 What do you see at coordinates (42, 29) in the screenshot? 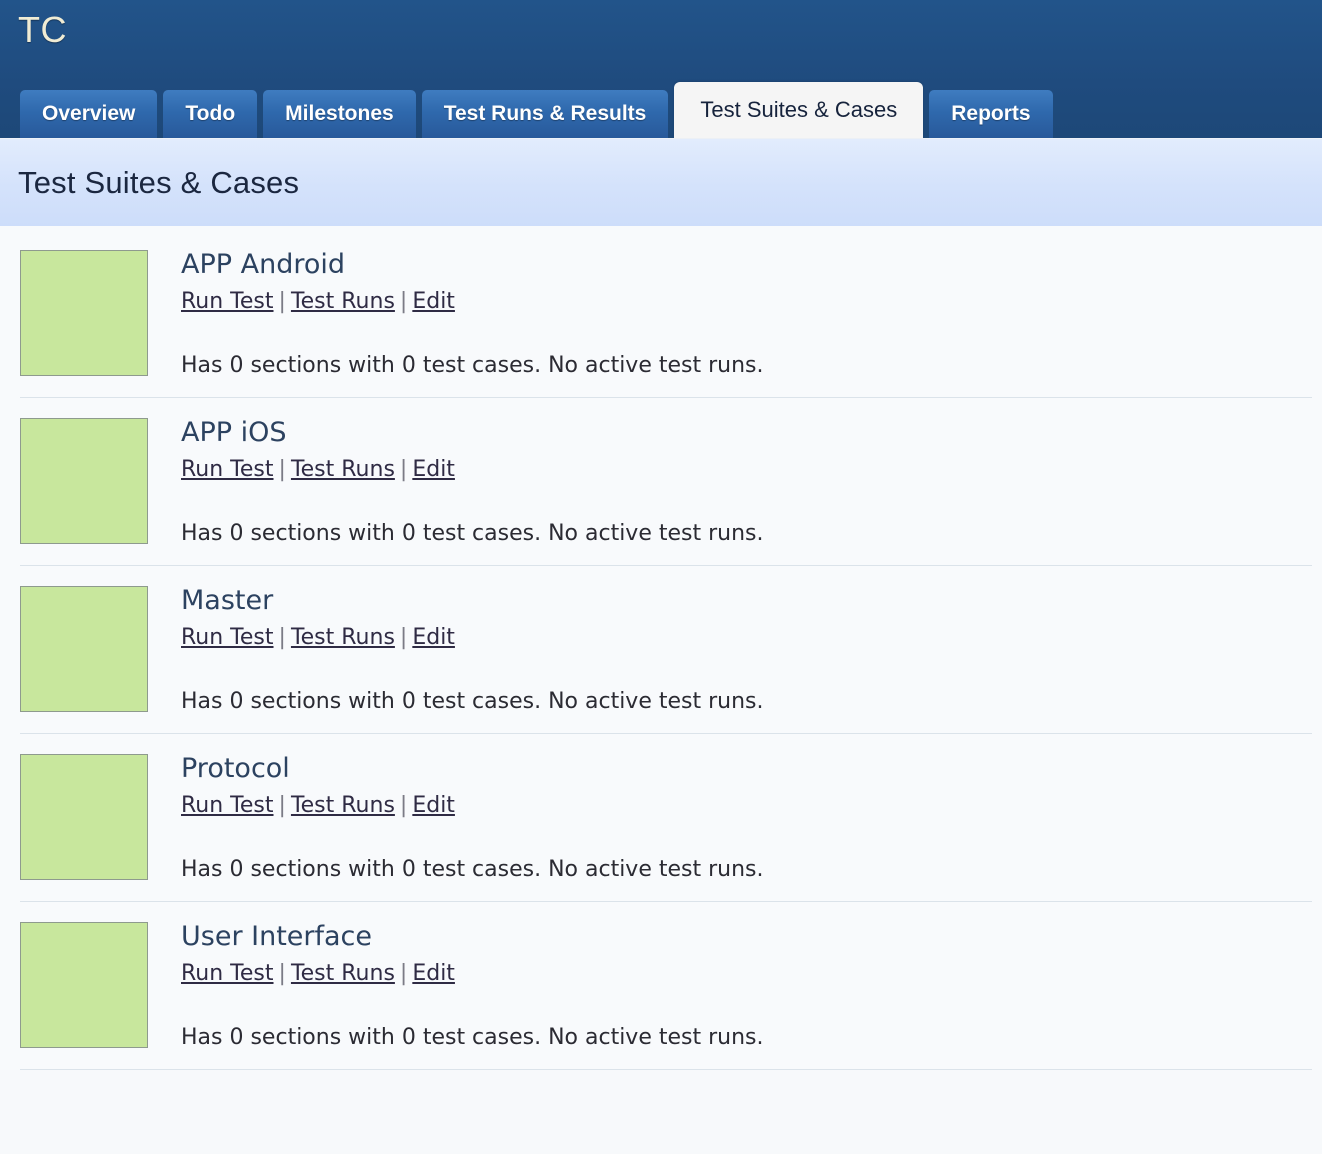
I see `app-brand-title: TC` at bounding box center [42, 29].